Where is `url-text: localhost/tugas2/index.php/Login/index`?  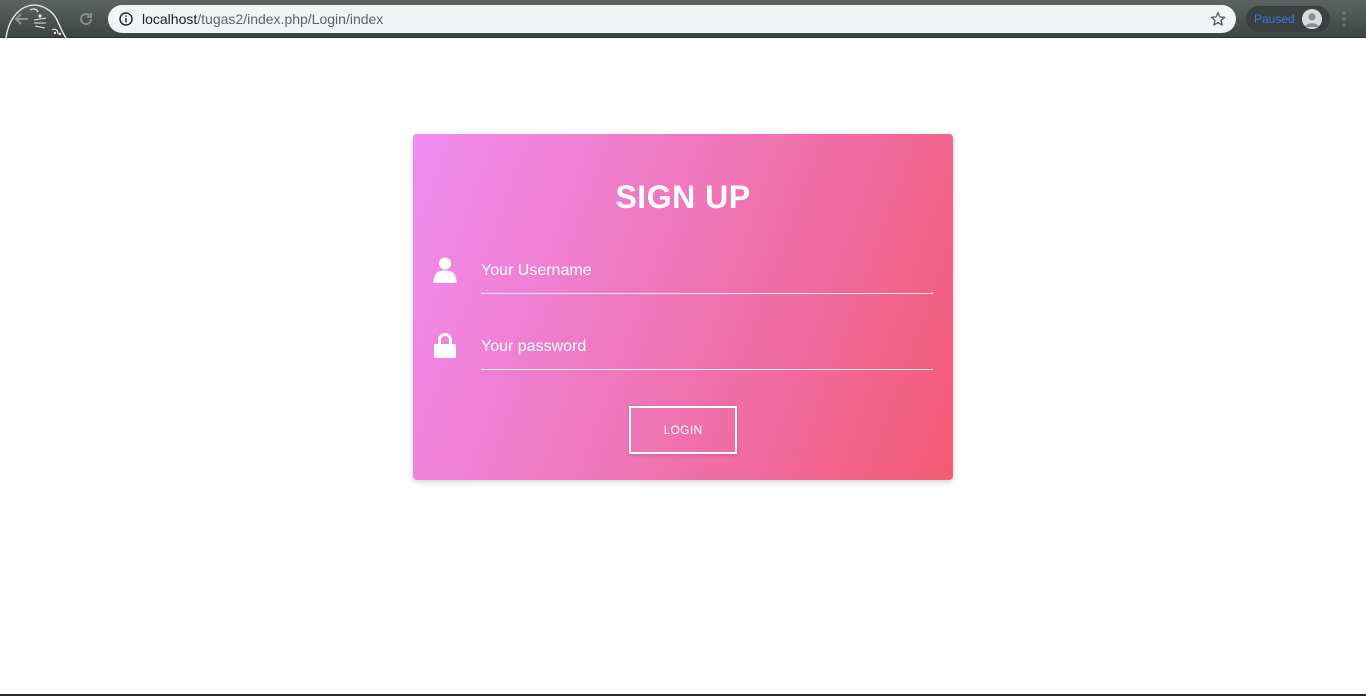 url-text: localhost/tugas2/index.php/Login/index is located at coordinates (262, 19).